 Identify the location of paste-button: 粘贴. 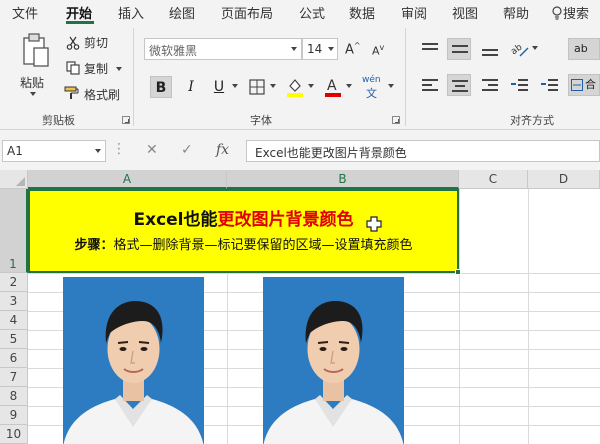
(32, 82).